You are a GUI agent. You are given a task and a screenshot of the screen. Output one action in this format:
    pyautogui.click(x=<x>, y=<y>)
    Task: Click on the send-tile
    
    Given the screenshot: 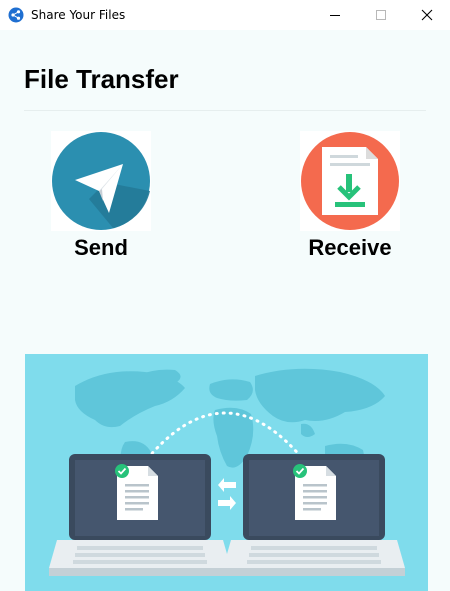 What is the action you would take?
    pyautogui.click(x=101, y=181)
    